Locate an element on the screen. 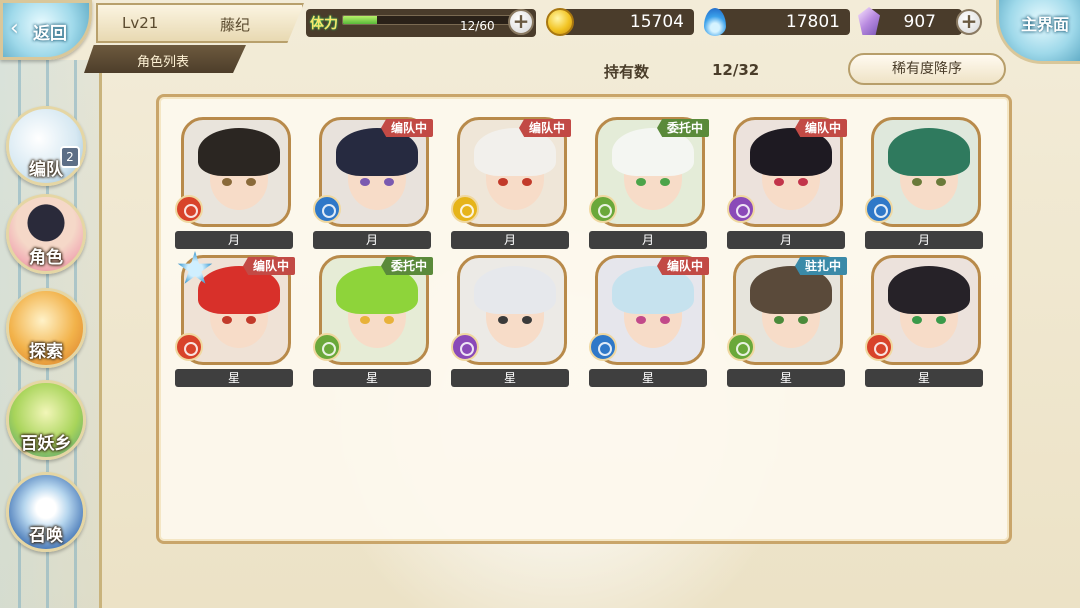  gold-value: 15704 is located at coordinates (656, 22).